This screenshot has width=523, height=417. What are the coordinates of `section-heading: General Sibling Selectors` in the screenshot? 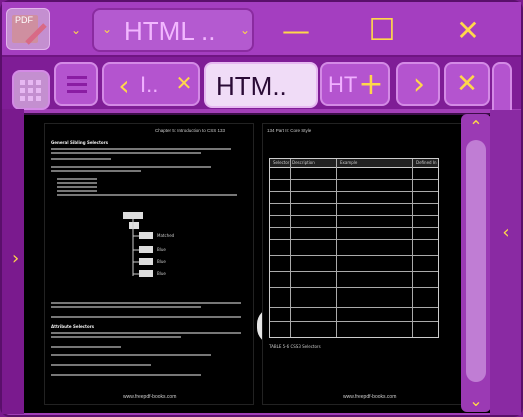 It's located at (80, 142).